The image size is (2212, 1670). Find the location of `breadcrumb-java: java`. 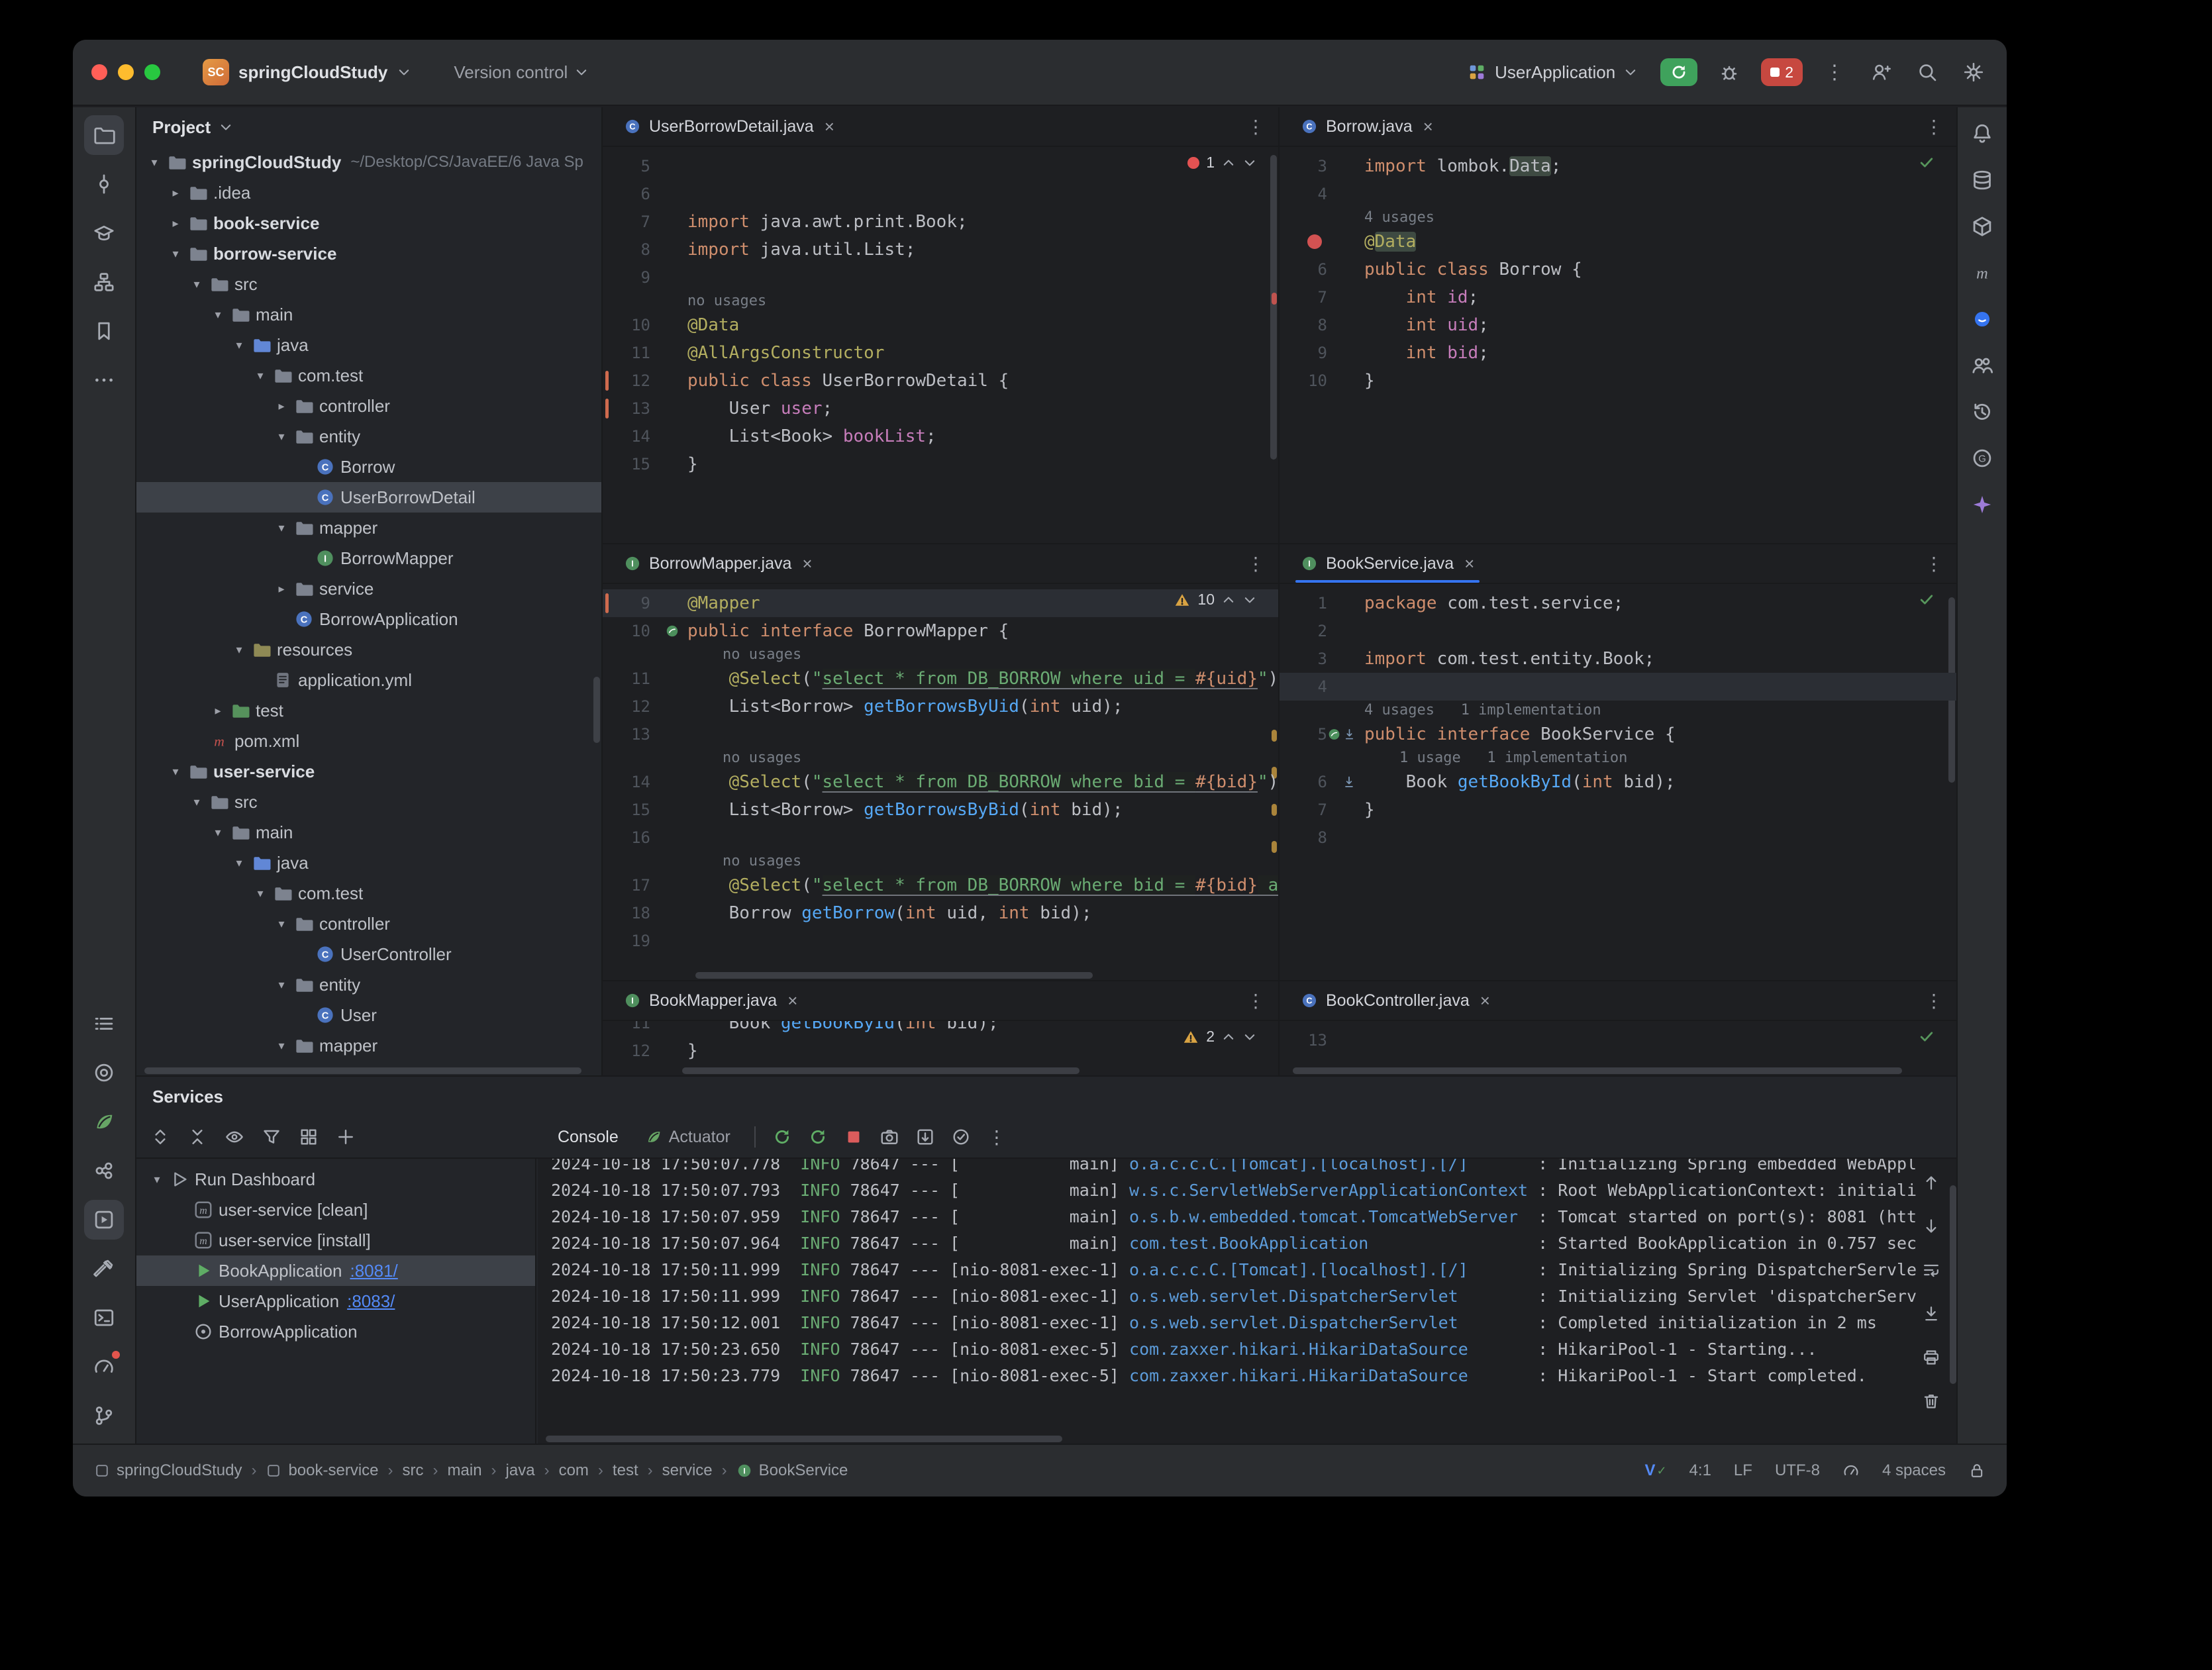

breadcrumb-java: java is located at coordinates (520, 1470).